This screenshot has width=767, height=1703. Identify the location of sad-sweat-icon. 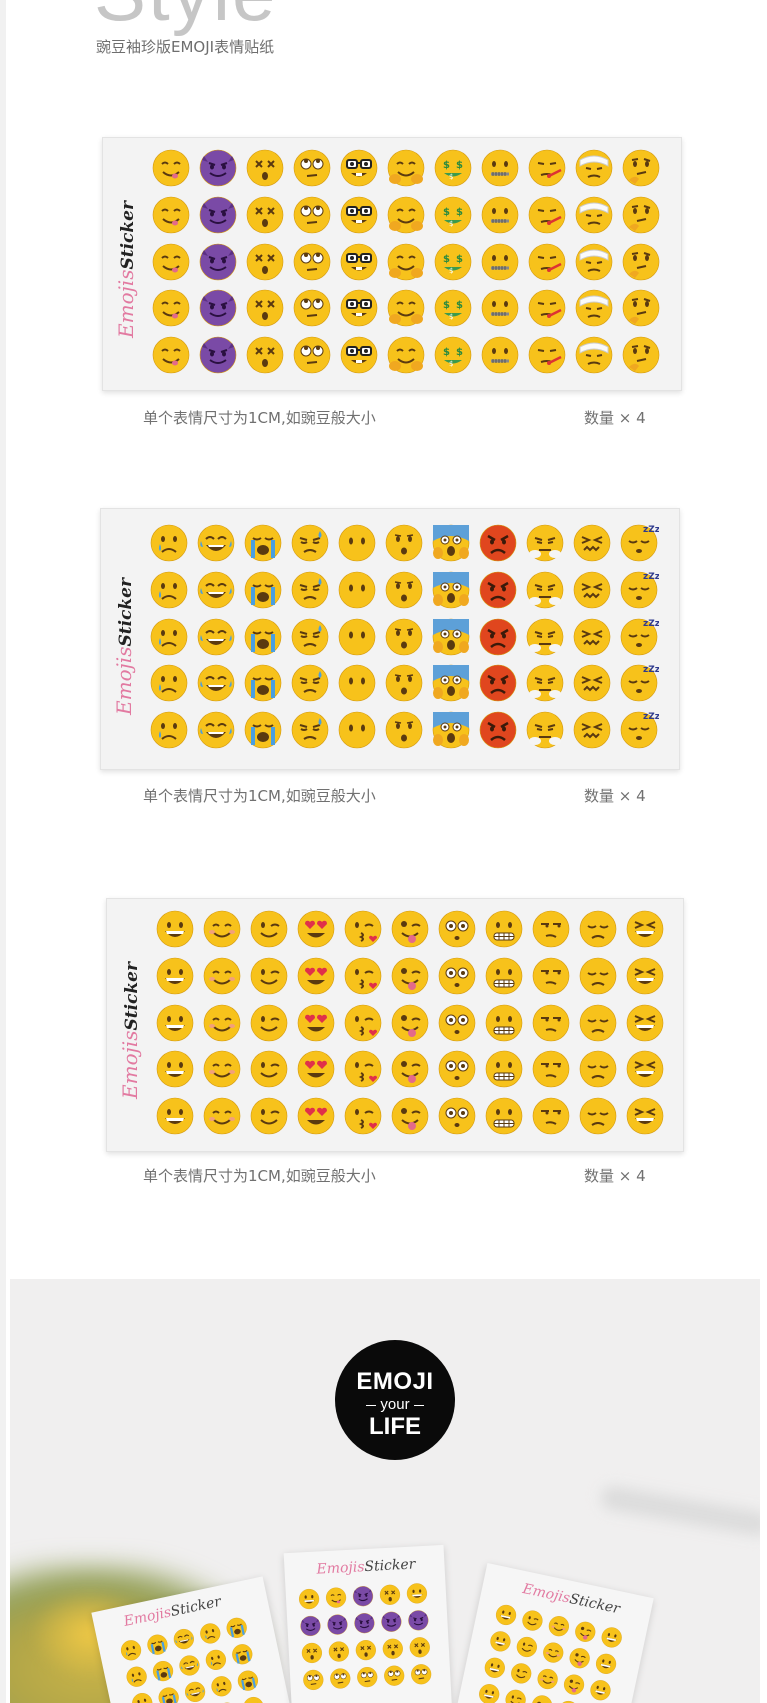
(310, 590).